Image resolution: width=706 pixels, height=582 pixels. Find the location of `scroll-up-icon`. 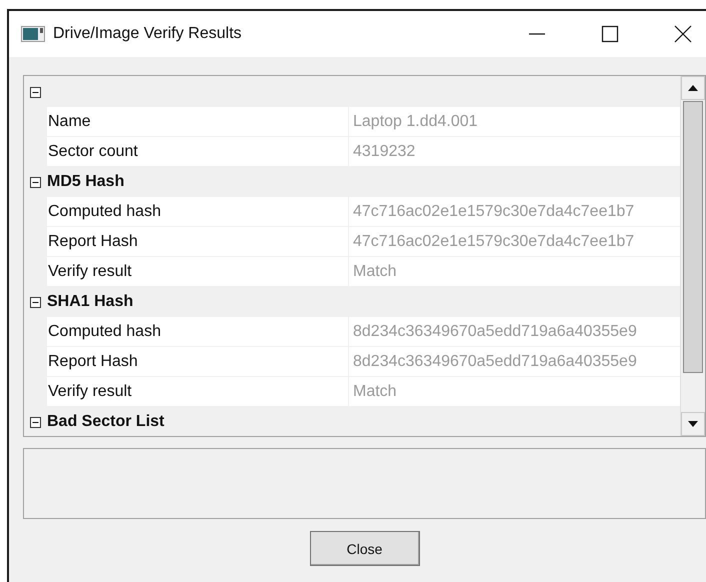

scroll-up-icon is located at coordinates (693, 88).